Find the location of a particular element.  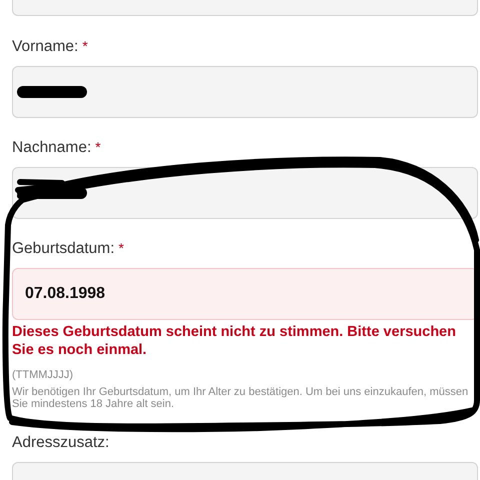

redaction-bar is located at coordinates (52, 92).